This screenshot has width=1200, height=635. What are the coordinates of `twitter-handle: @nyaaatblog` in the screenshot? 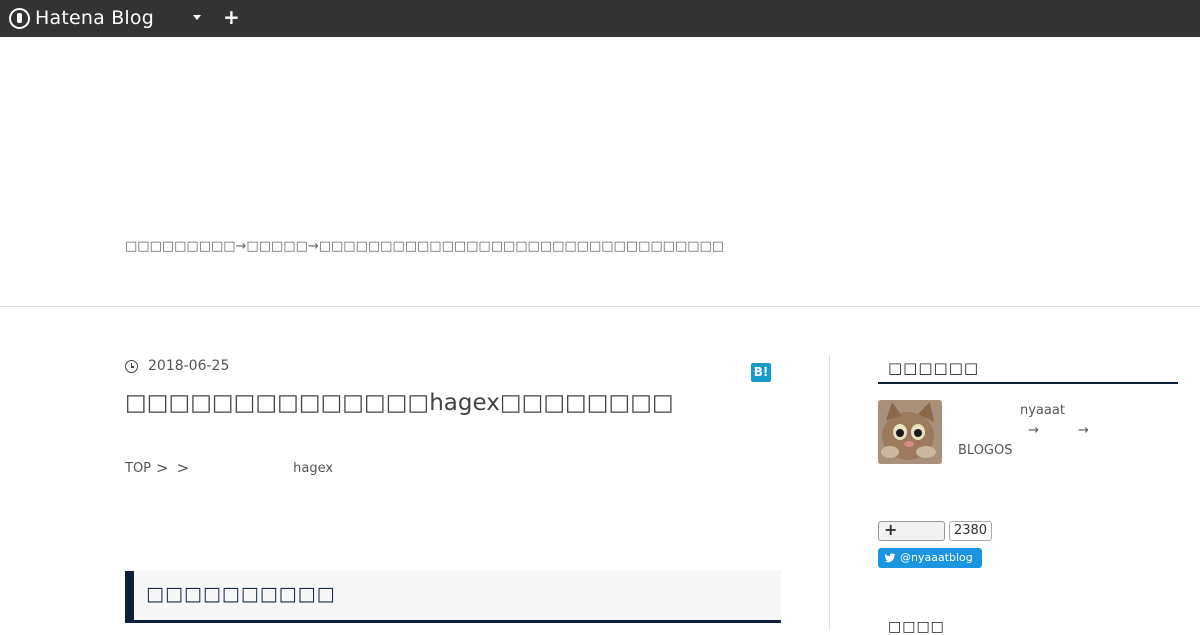 It's located at (936, 557).